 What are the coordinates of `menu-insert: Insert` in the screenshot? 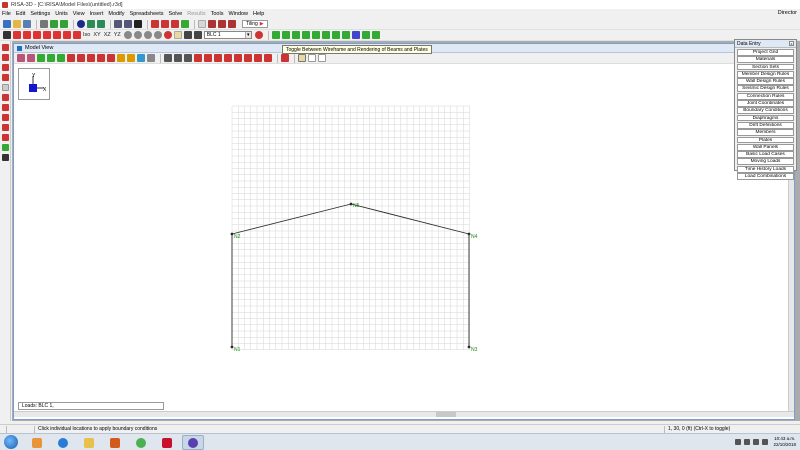 It's located at (97, 14).